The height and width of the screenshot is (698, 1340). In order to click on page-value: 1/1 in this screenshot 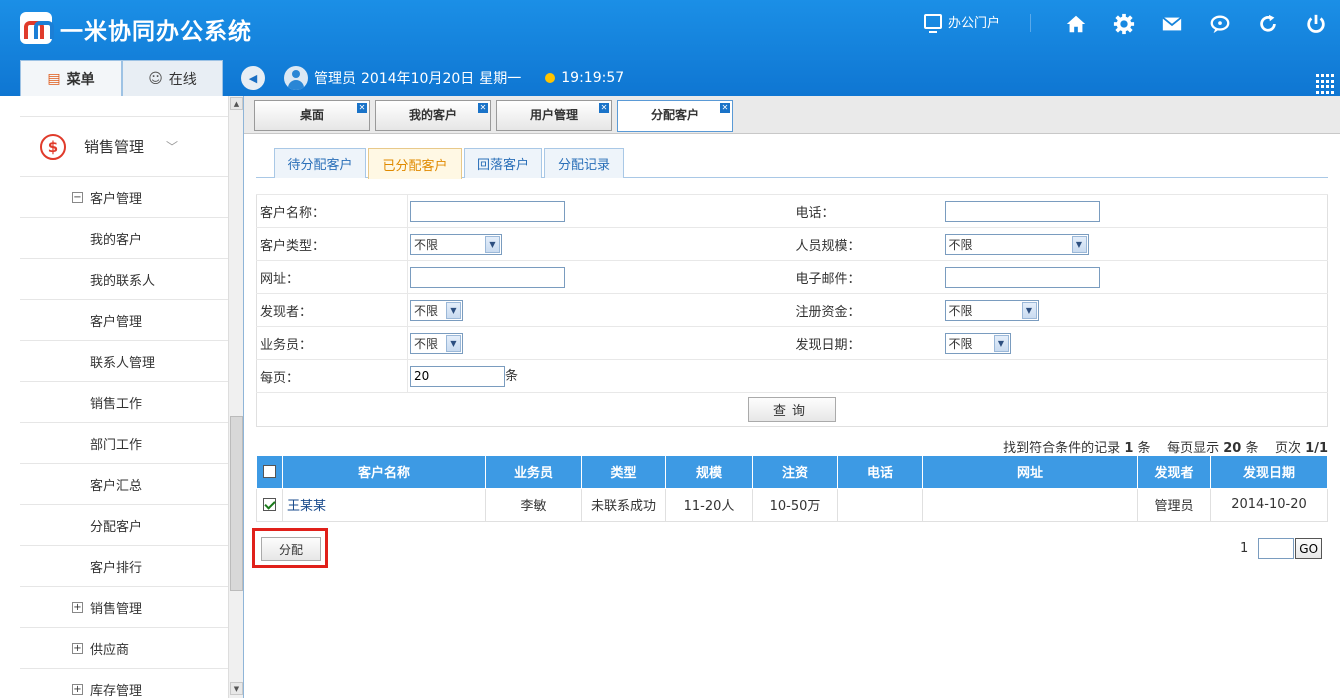, I will do `click(1316, 448)`.